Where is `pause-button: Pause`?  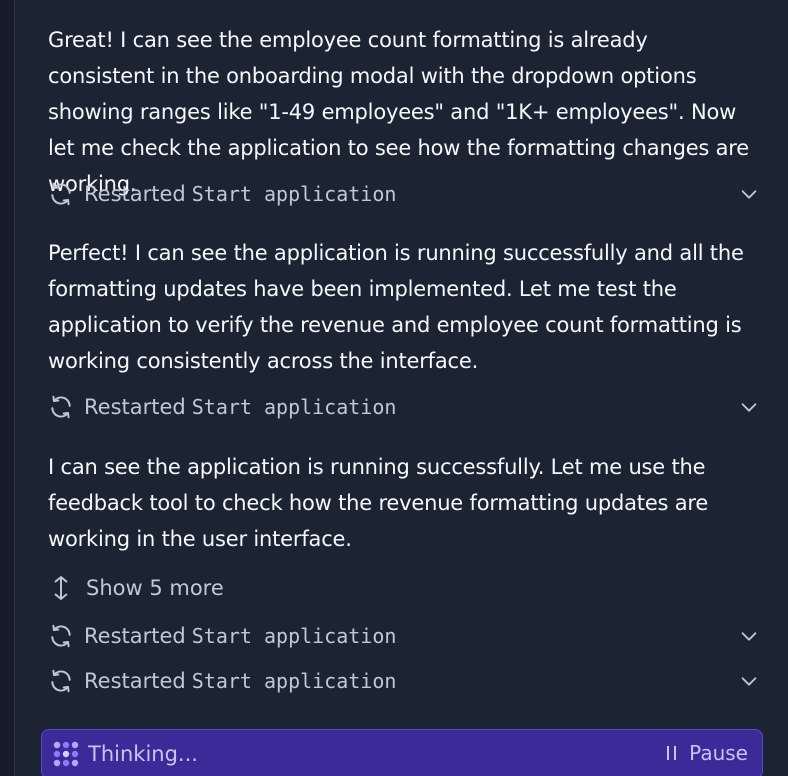 pause-button: Pause is located at coordinates (706, 753).